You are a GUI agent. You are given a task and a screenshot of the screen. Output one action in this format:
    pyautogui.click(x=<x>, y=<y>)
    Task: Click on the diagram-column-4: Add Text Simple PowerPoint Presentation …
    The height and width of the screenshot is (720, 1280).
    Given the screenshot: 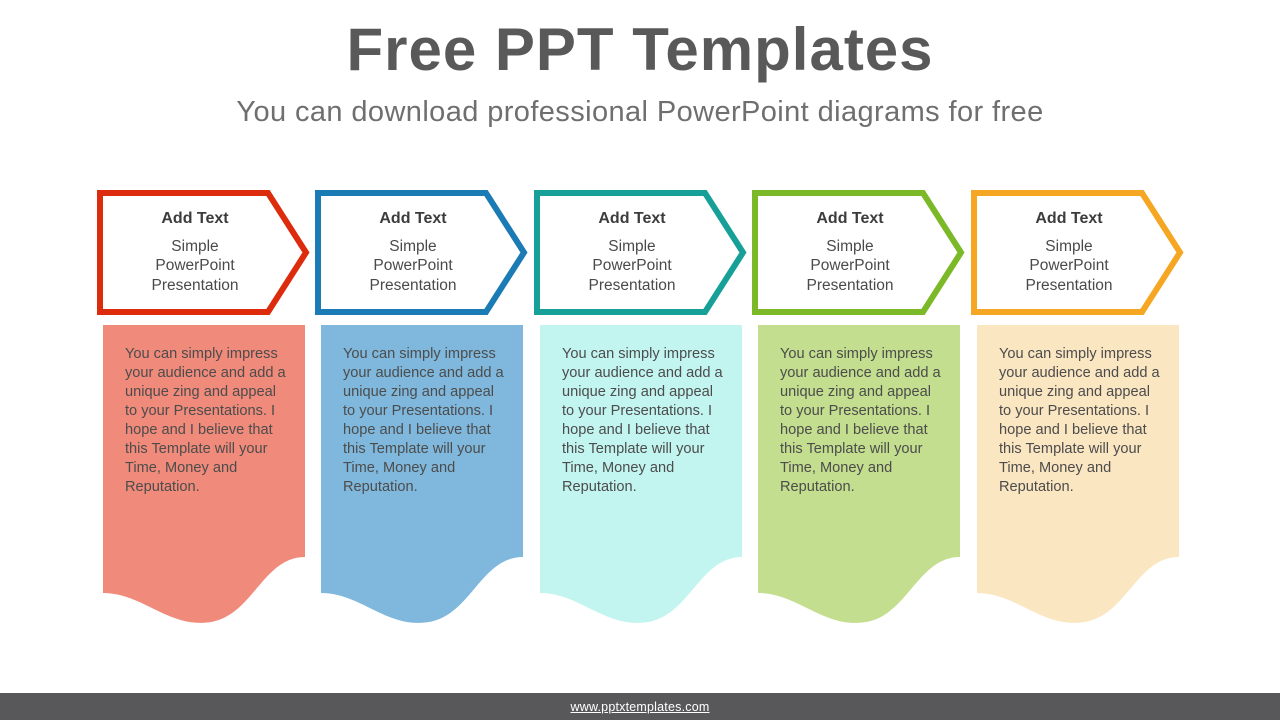 What is the action you would take?
    pyautogui.click(x=859, y=415)
    